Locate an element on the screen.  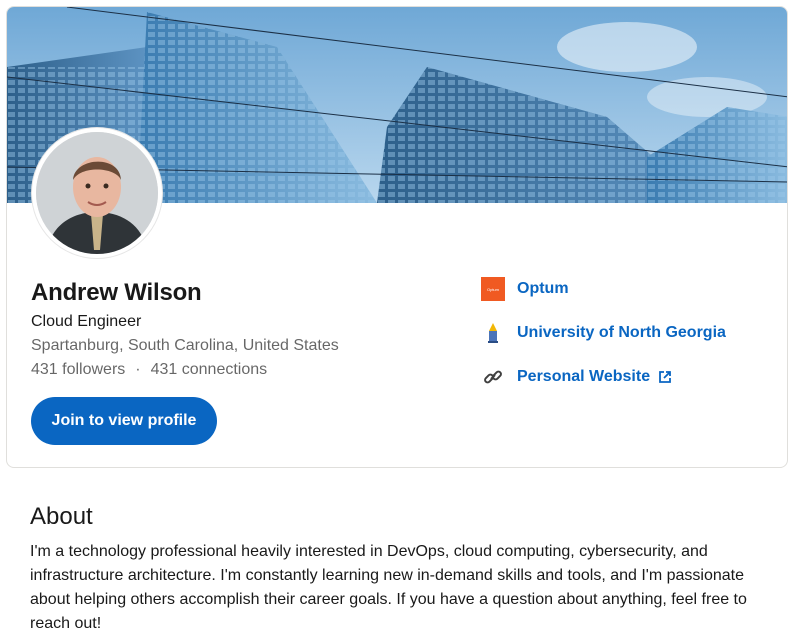
profile-headline: Cloud Engineer is located at coordinates (86, 321).